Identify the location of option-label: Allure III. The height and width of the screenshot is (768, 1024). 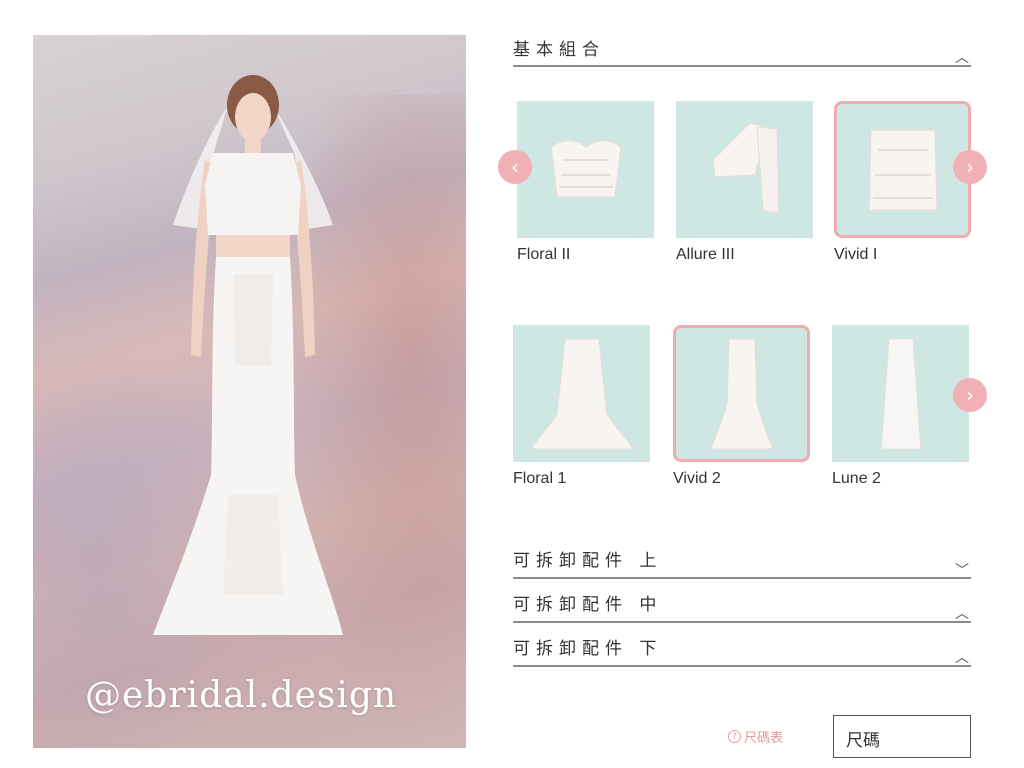
(705, 254).